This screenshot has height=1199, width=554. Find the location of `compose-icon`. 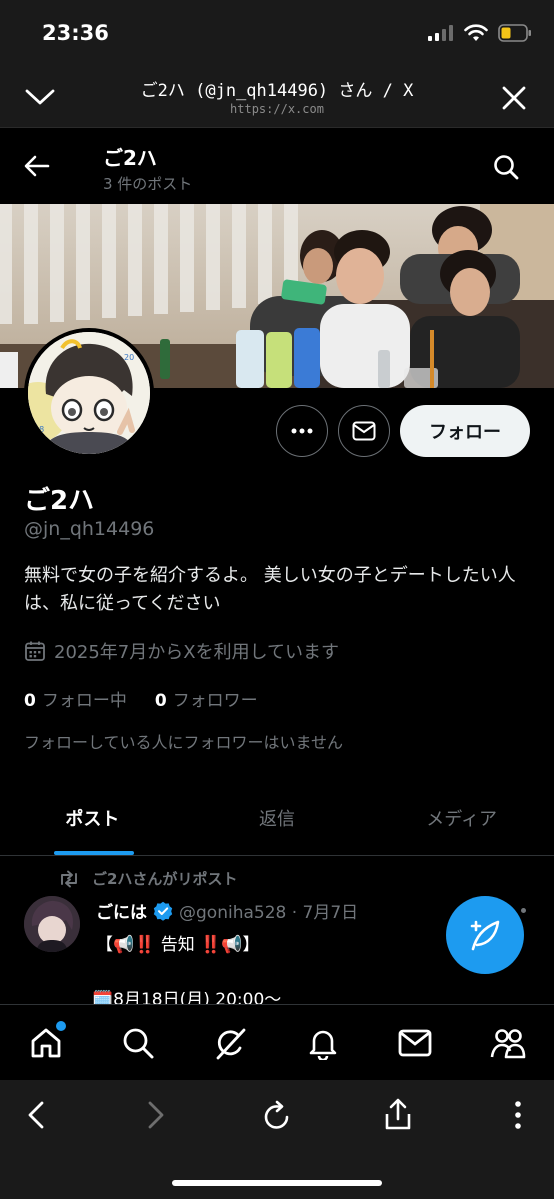

compose-icon is located at coordinates (485, 935).